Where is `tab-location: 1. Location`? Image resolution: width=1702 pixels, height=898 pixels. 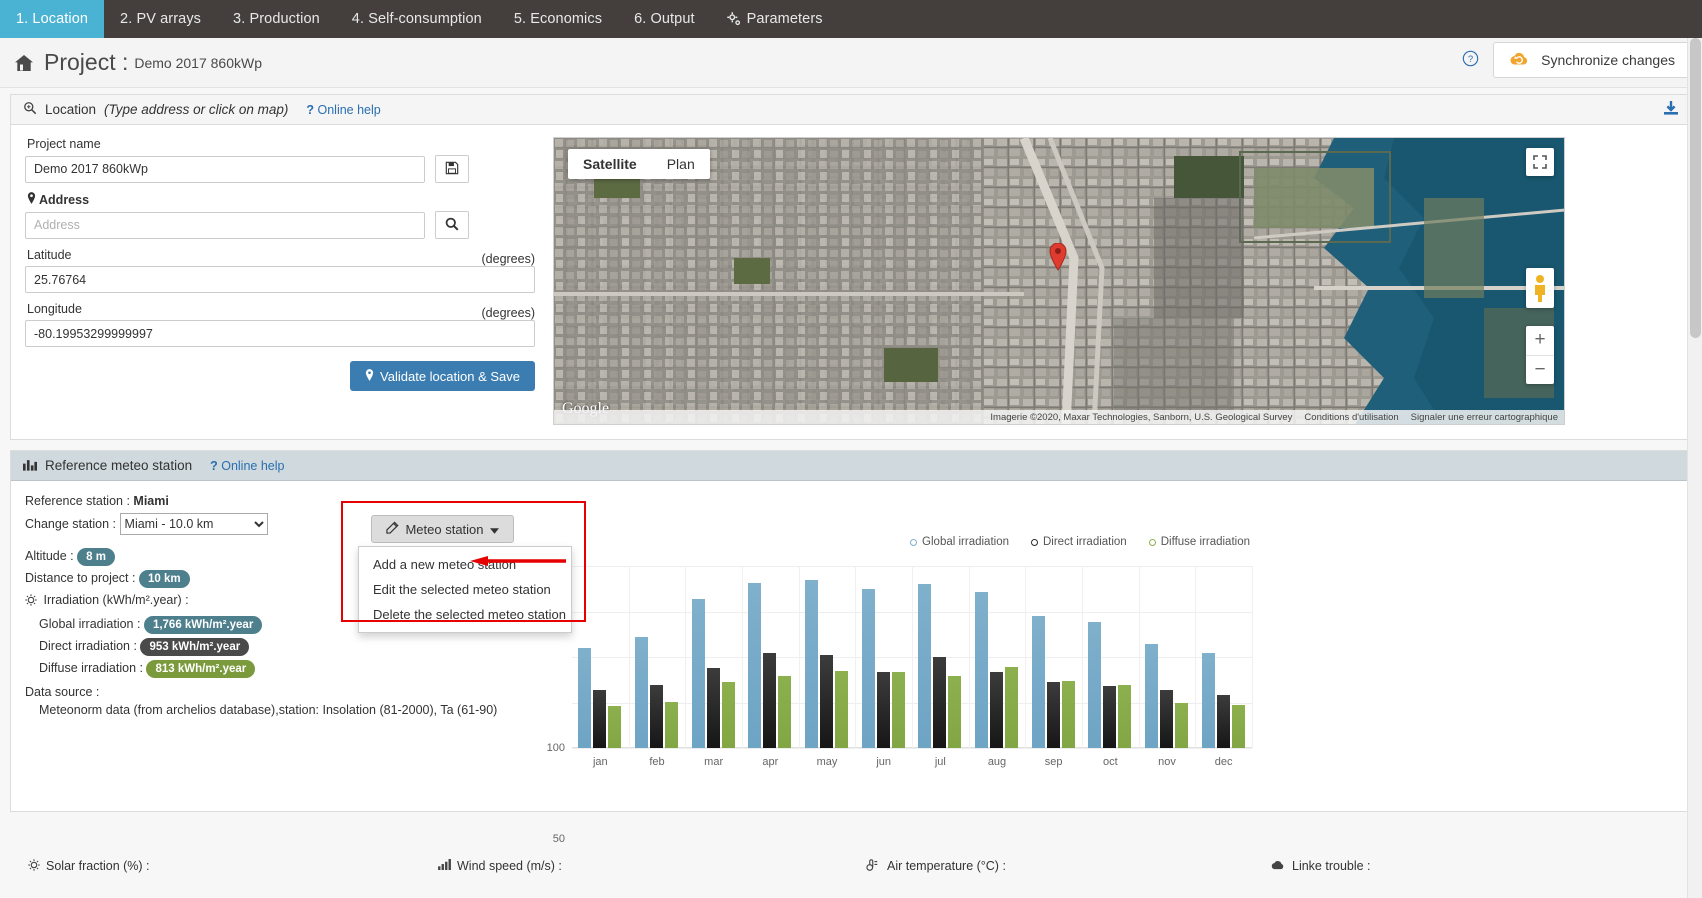 tab-location: 1. Location is located at coordinates (52, 19).